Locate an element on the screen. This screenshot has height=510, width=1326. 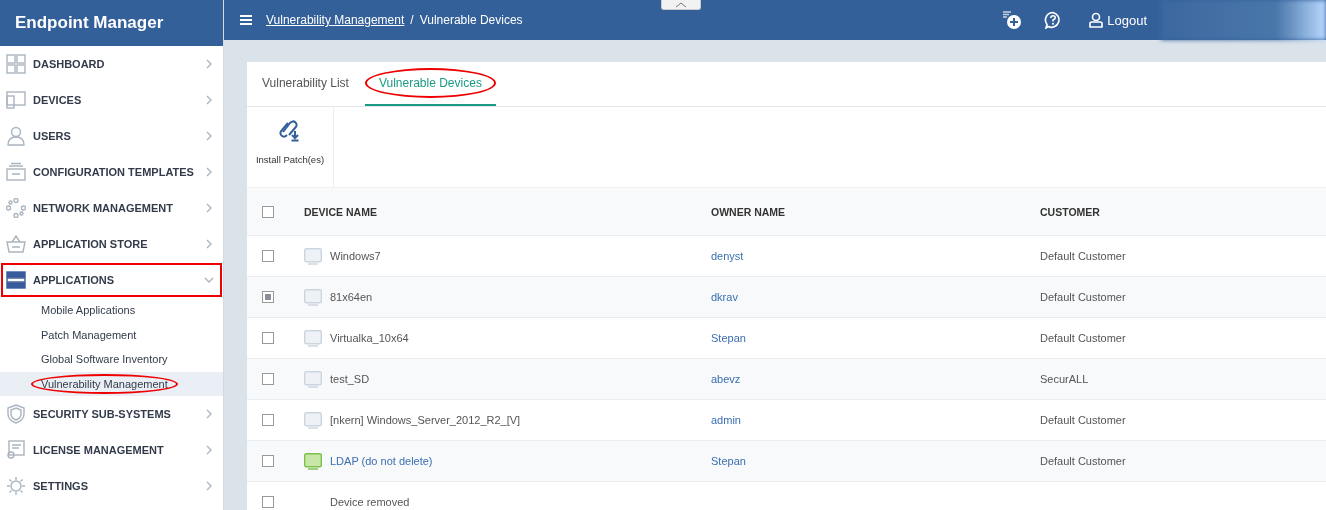
device-link: LDAP (do not delete) is located at coordinates (381, 461).